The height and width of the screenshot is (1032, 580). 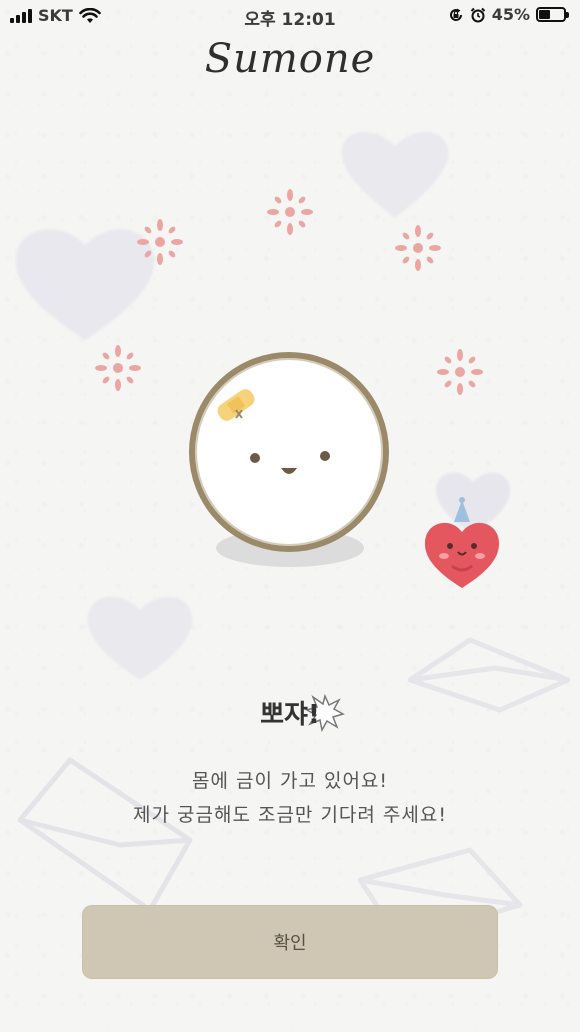 I want to click on message-line-1: 몸에 금이 가고 있어요!, so click(x=290, y=781).